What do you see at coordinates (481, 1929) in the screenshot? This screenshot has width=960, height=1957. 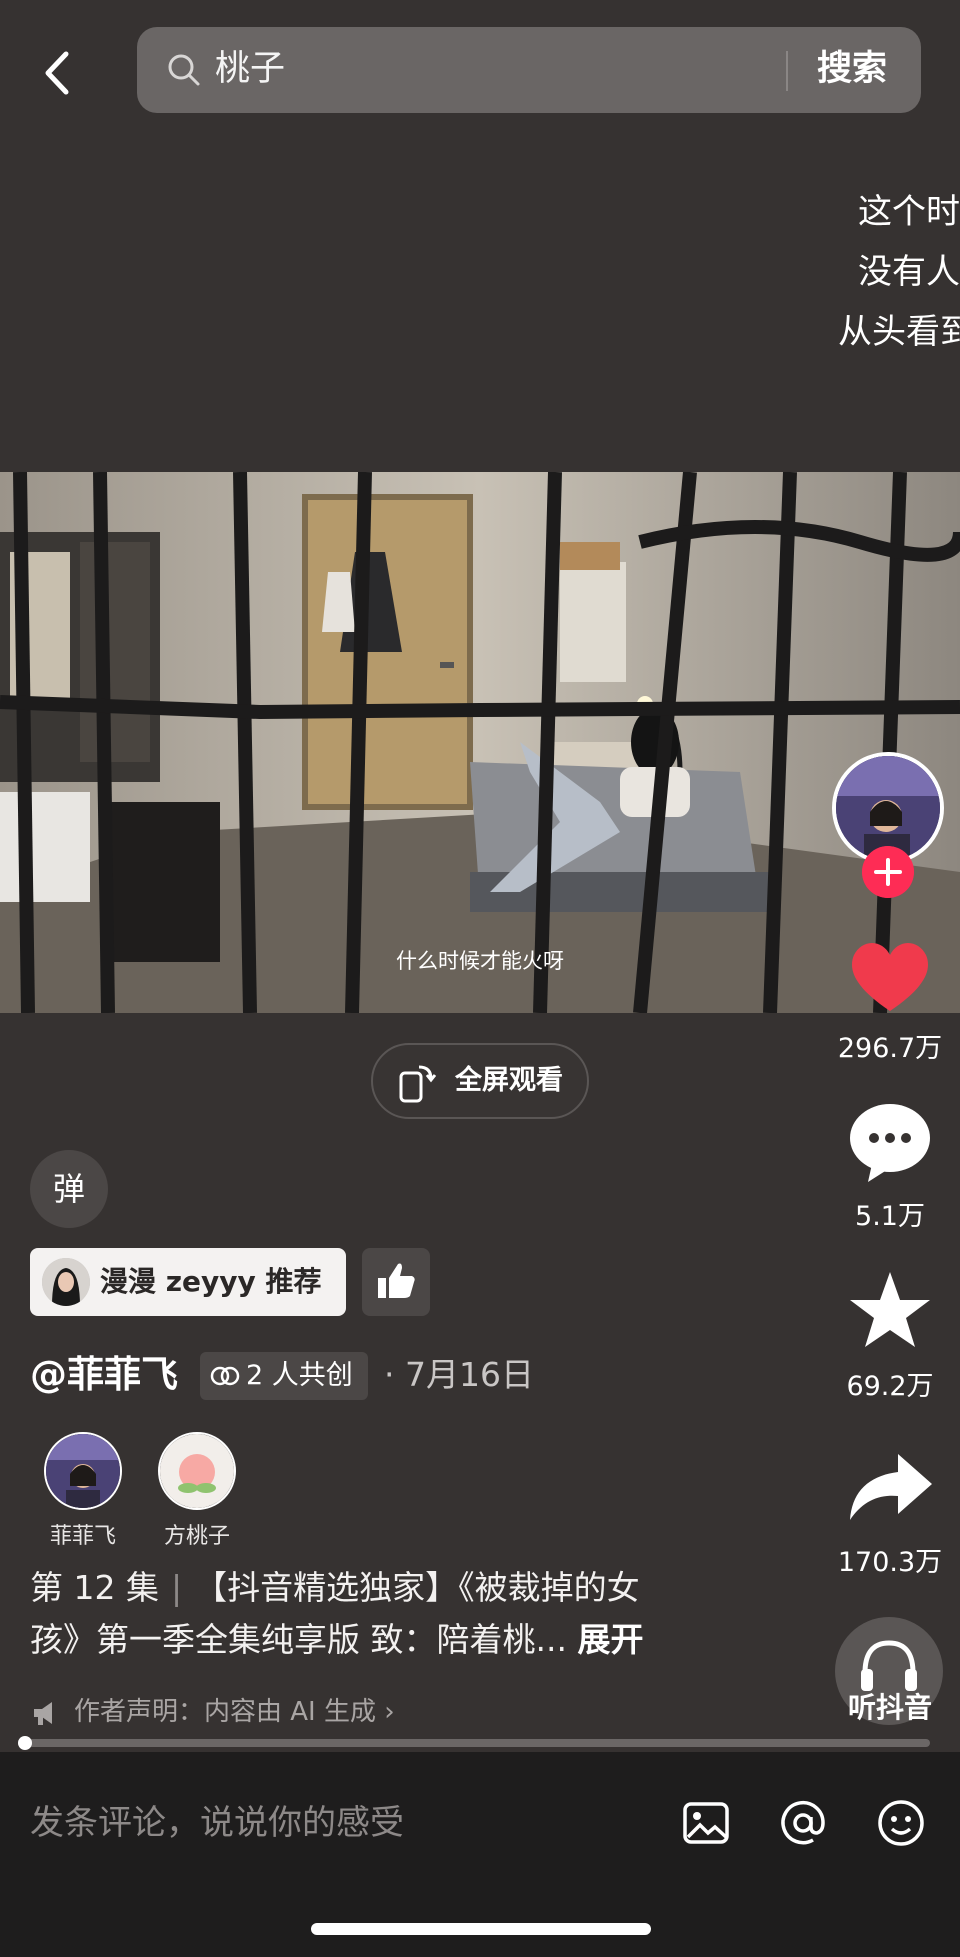 I see `home-indicator` at bounding box center [481, 1929].